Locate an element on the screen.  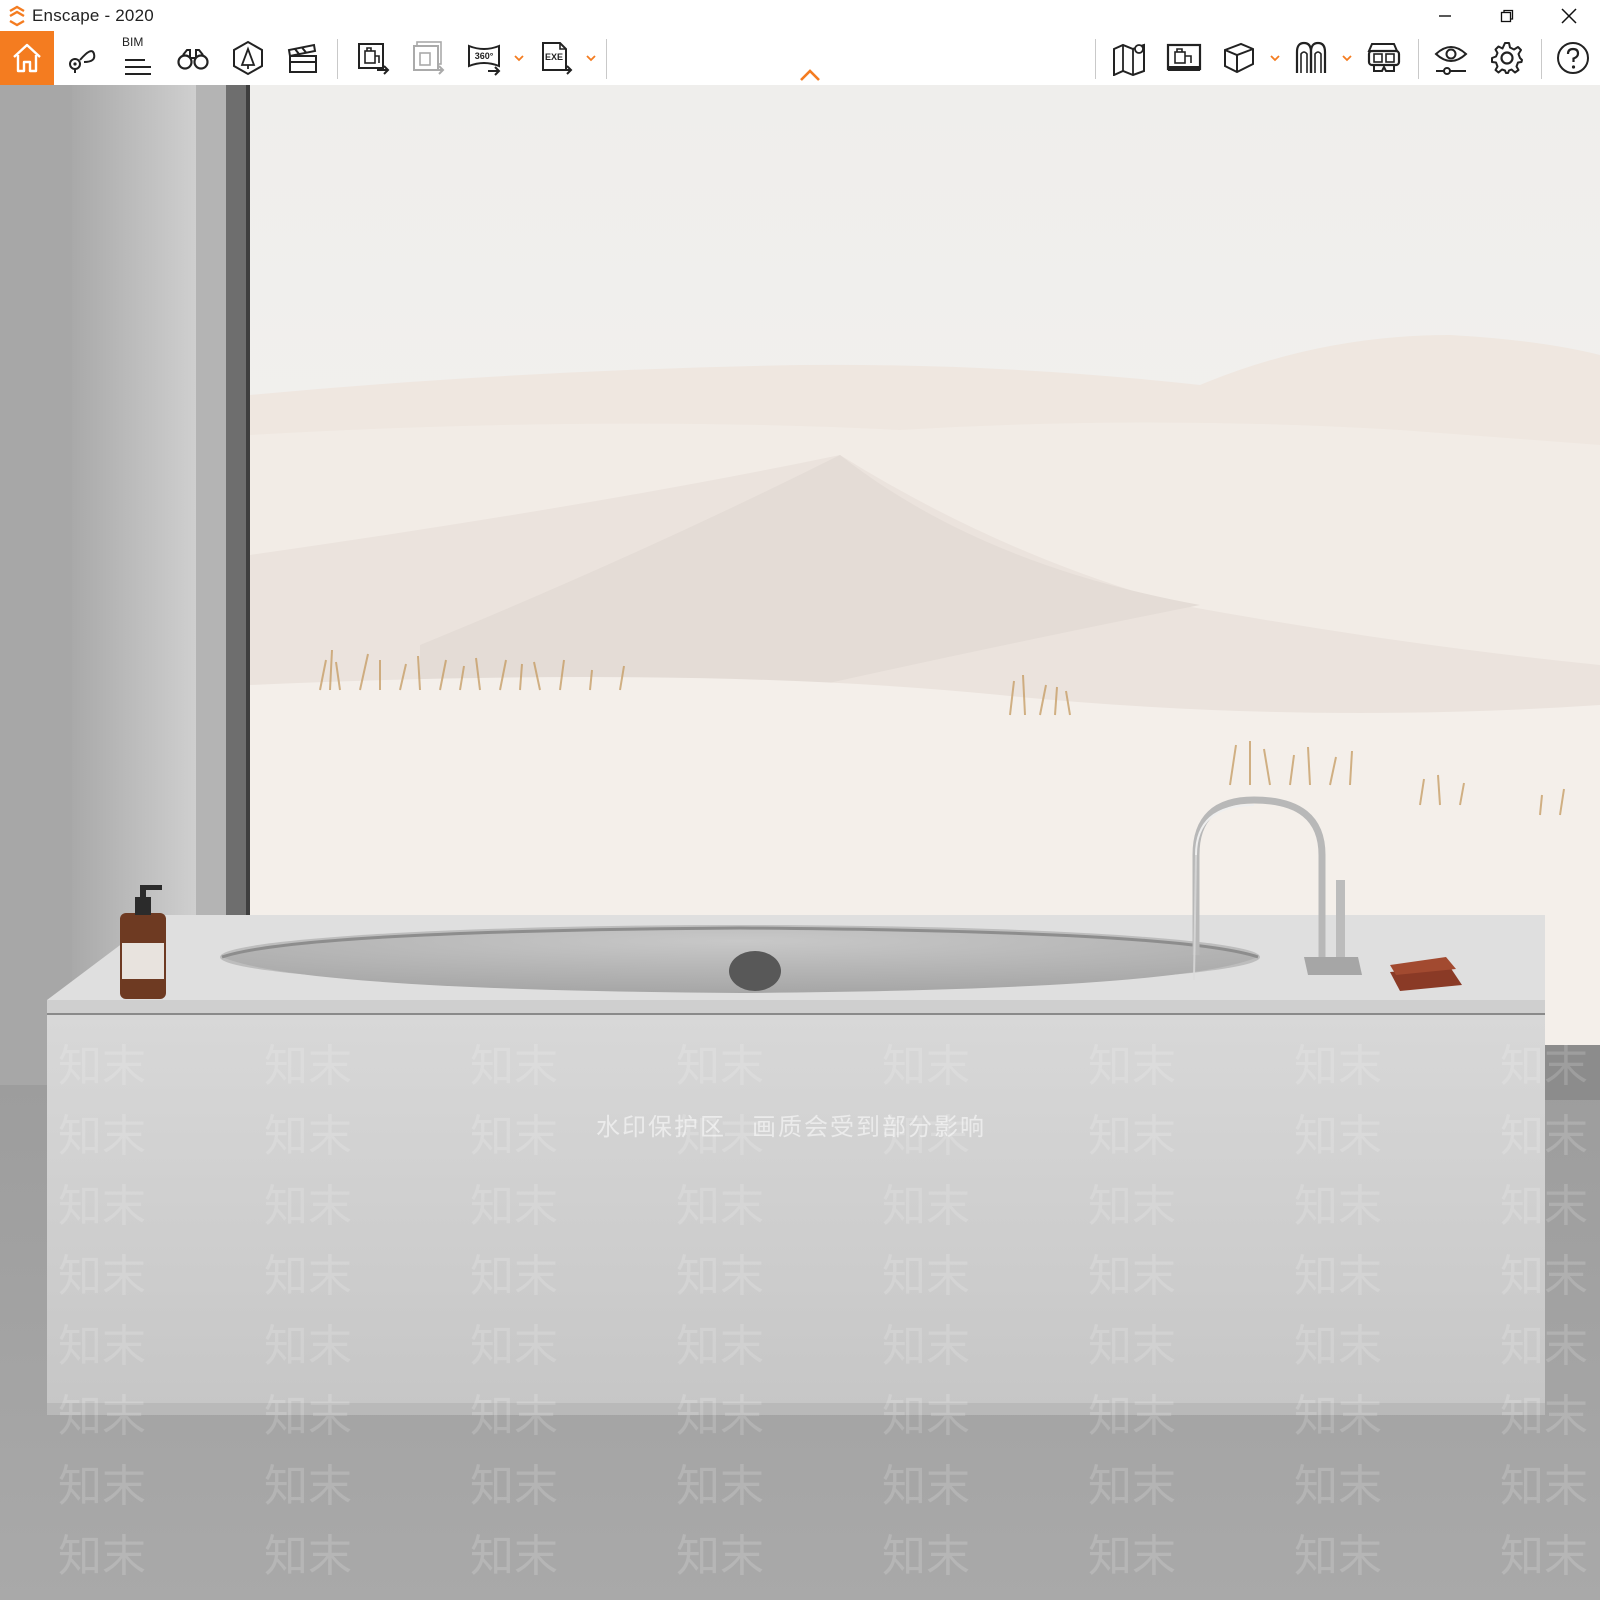
exe-export-button: EXE is located at coordinates (556, 58).